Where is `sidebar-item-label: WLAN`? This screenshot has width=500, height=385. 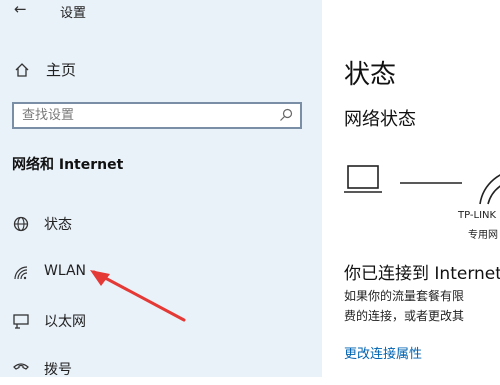 sidebar-item-label: WLAN is located at coordinates (65, 271).